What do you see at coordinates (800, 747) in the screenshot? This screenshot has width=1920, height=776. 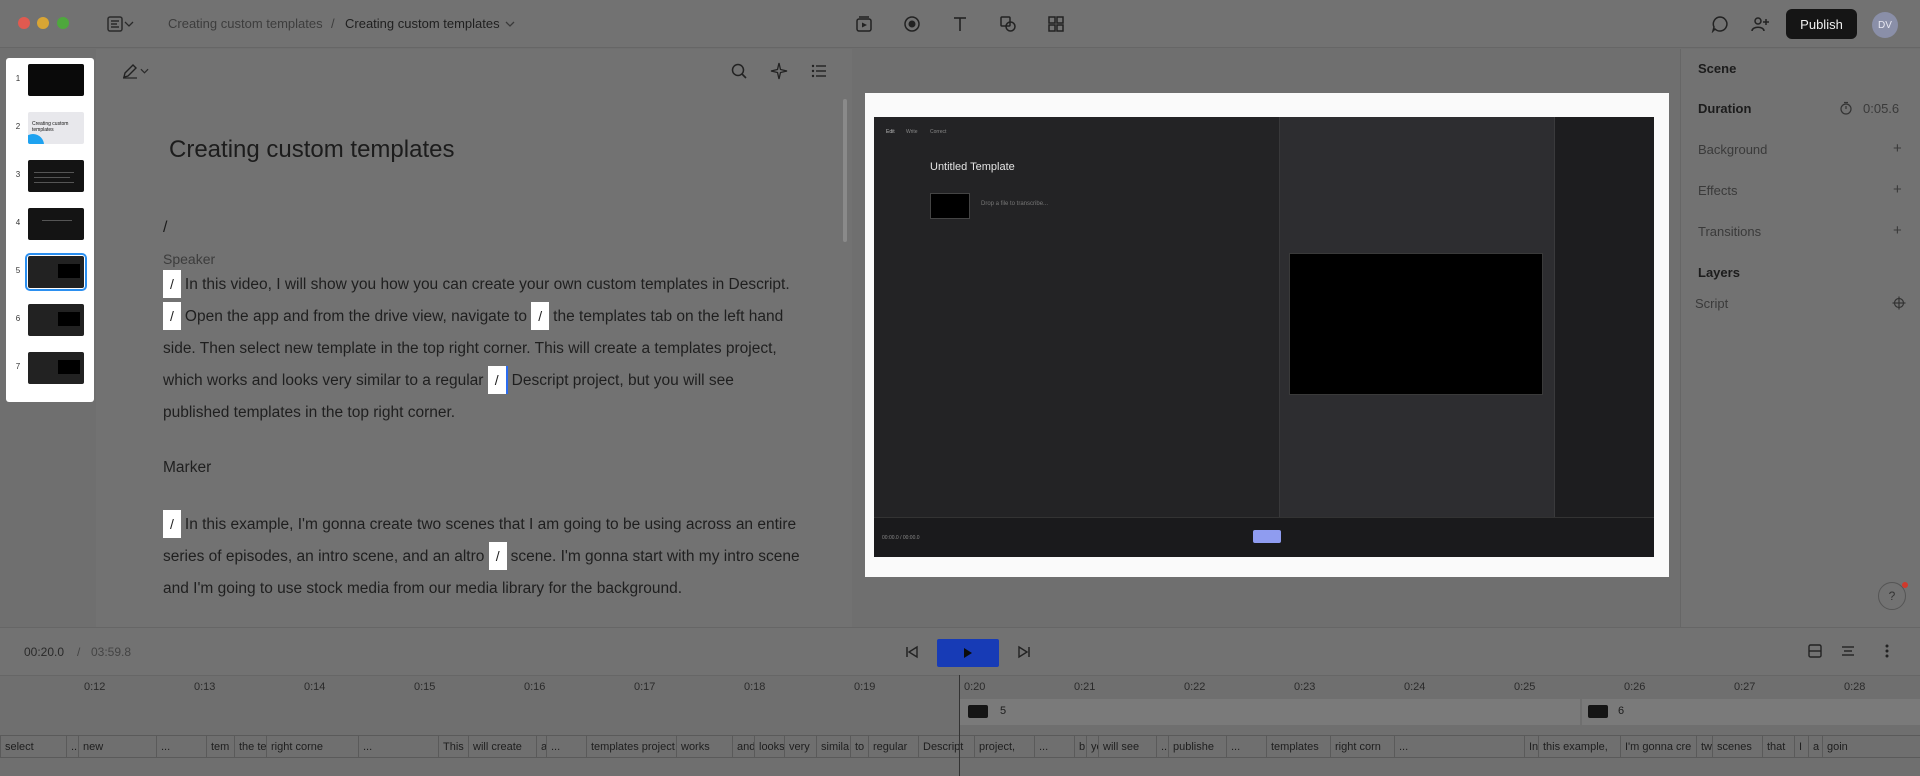 I see `timeline-word: very` at bounding box center [800, 747].